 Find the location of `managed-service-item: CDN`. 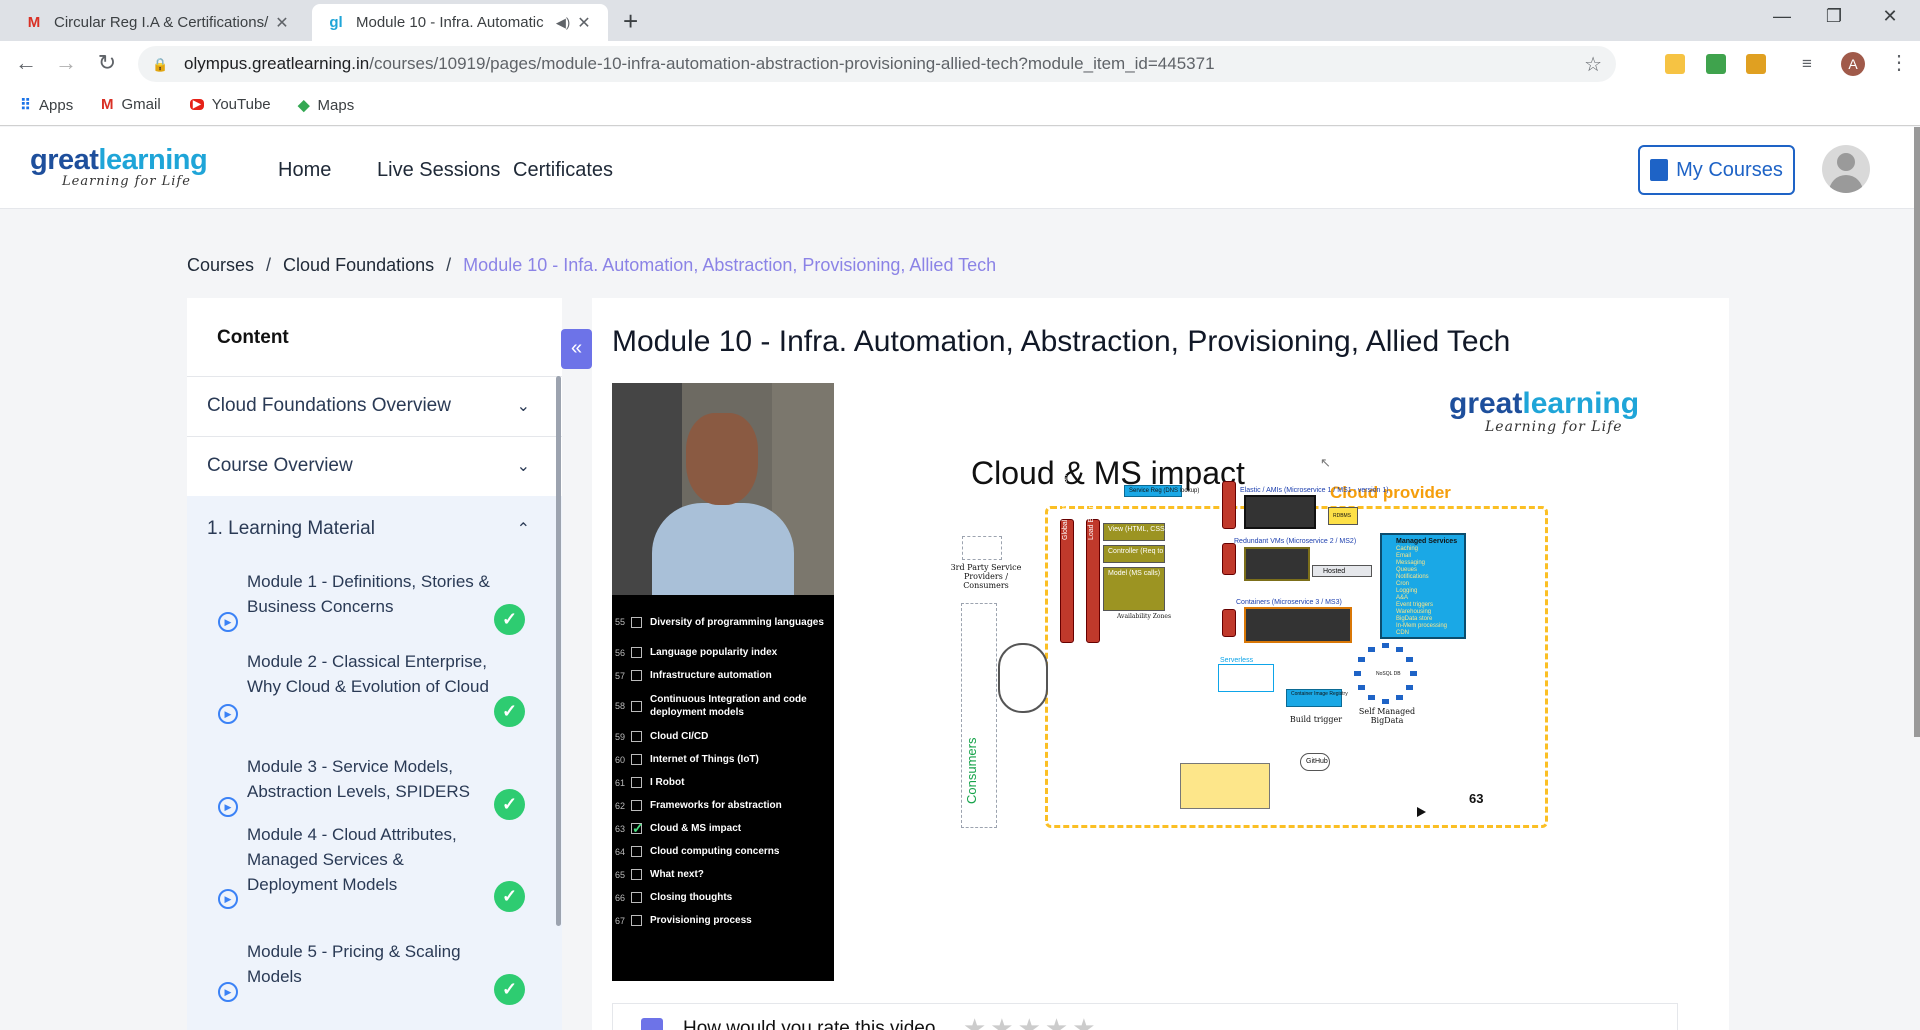

managed-service-item: CDN is located at coordinates (1402, 633).